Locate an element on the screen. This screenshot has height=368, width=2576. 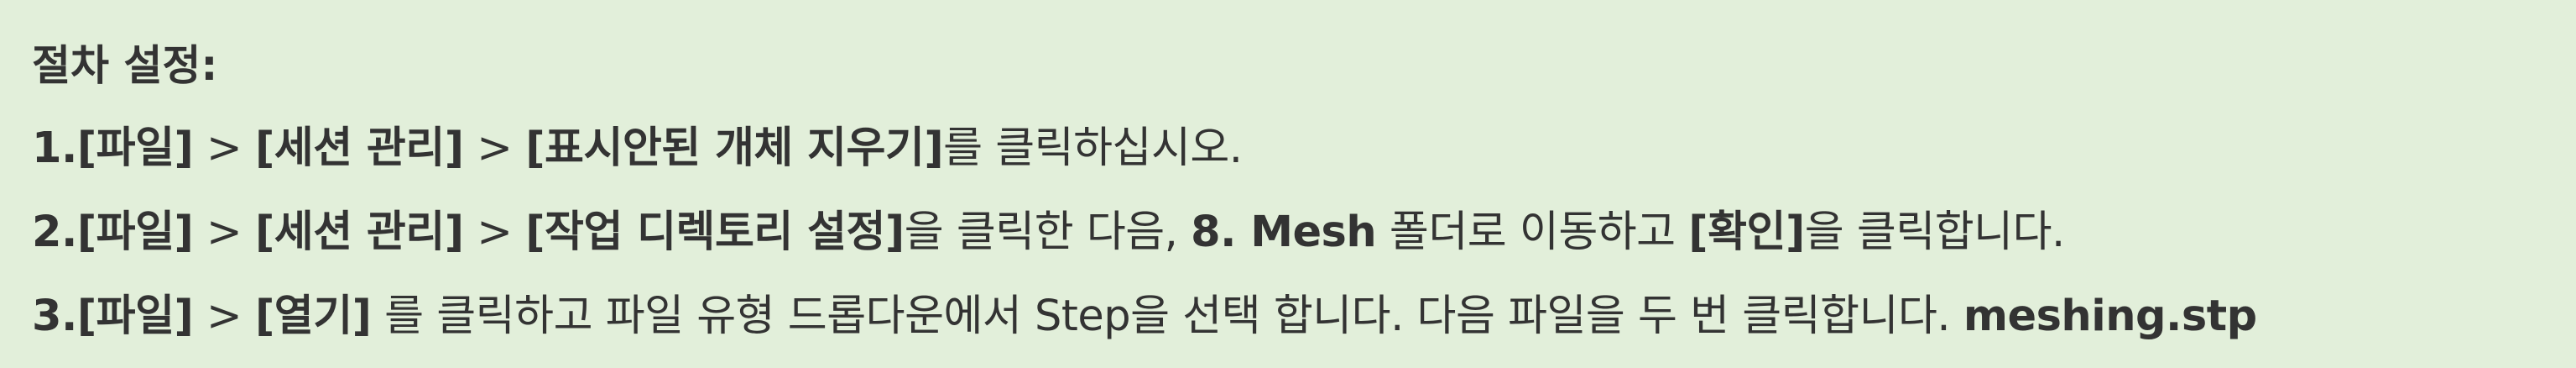
step-text: 을 클릭한 다음, is located at coordinates (1048, 232).